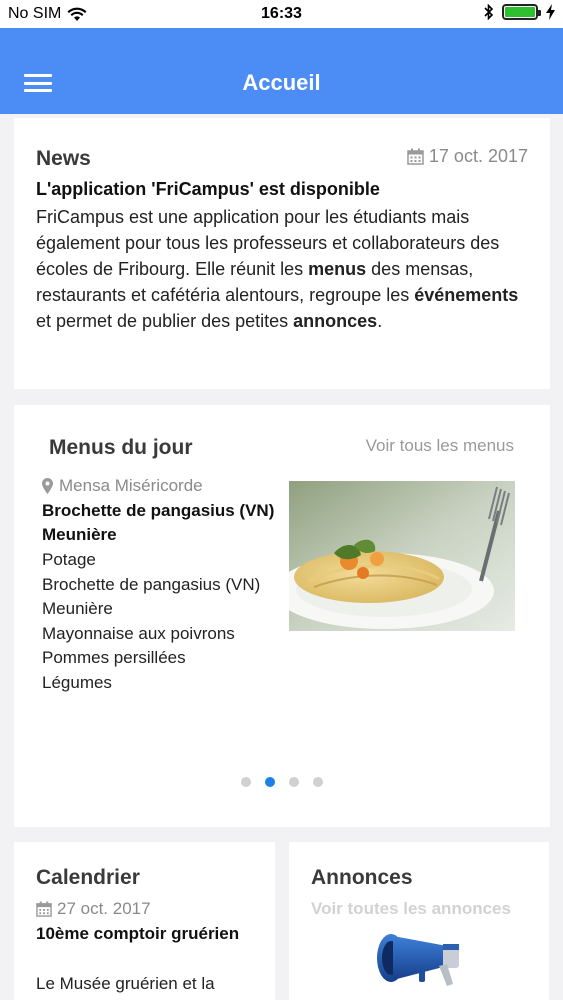  I want to click on see-all-annonces-link: Voir toutes les annonces, so click(411, 909).